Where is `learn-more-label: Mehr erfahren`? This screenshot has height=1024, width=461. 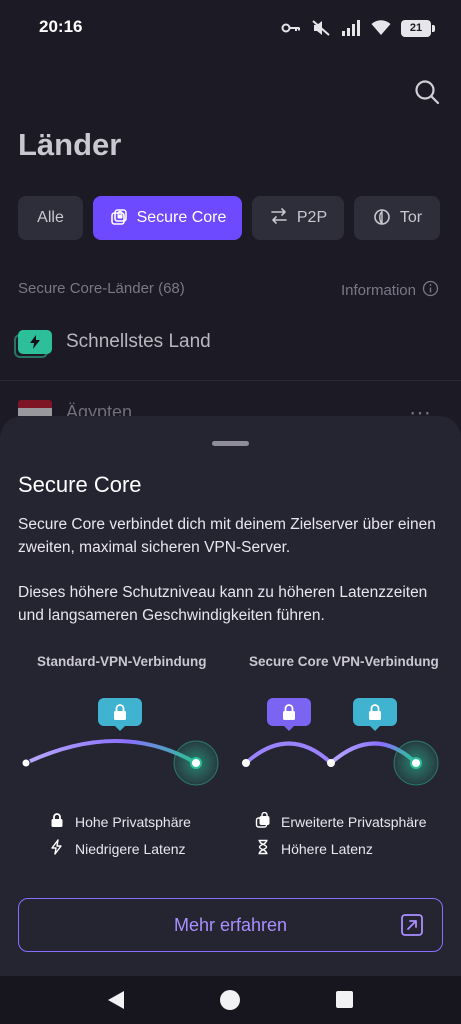 learn-more-label: Mehr erfahren is located at coordinates (230, 924).